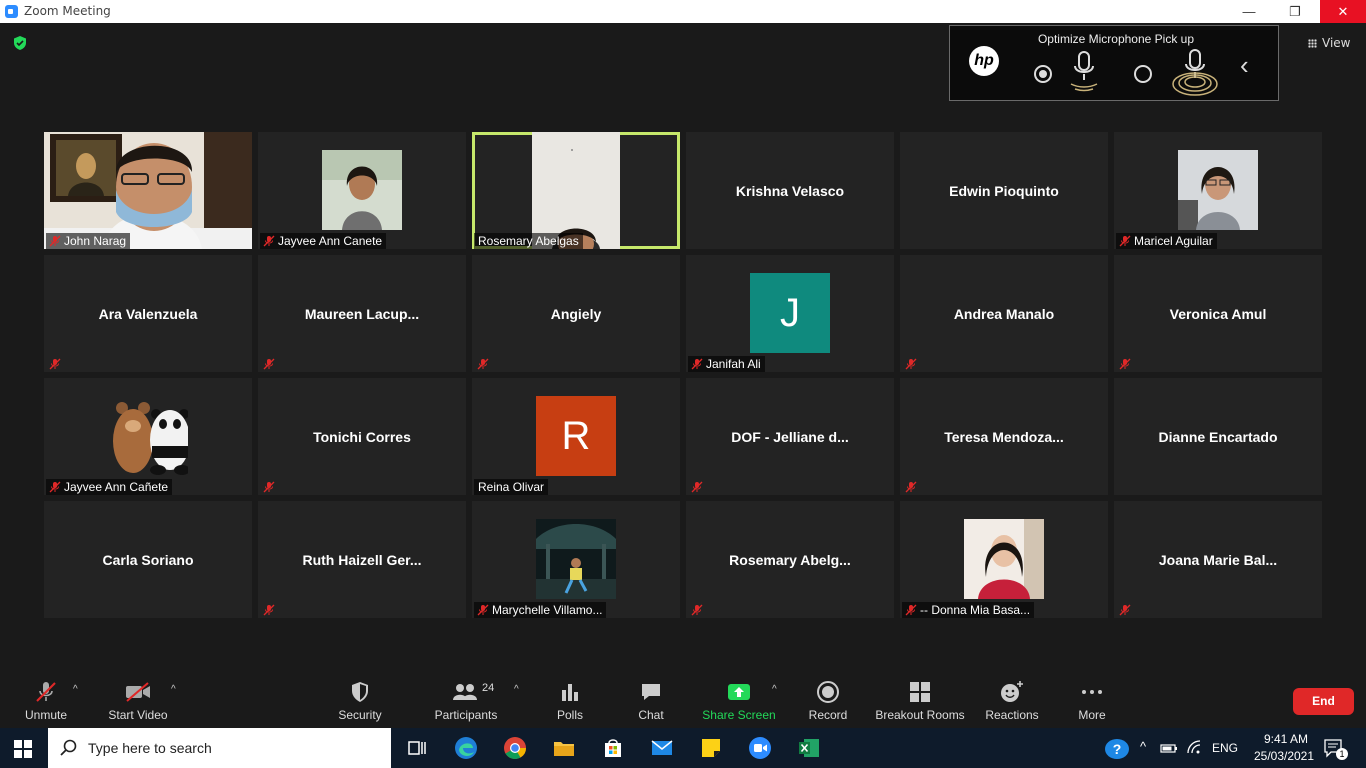  I want to click on mail-icon, so click(662, 748).